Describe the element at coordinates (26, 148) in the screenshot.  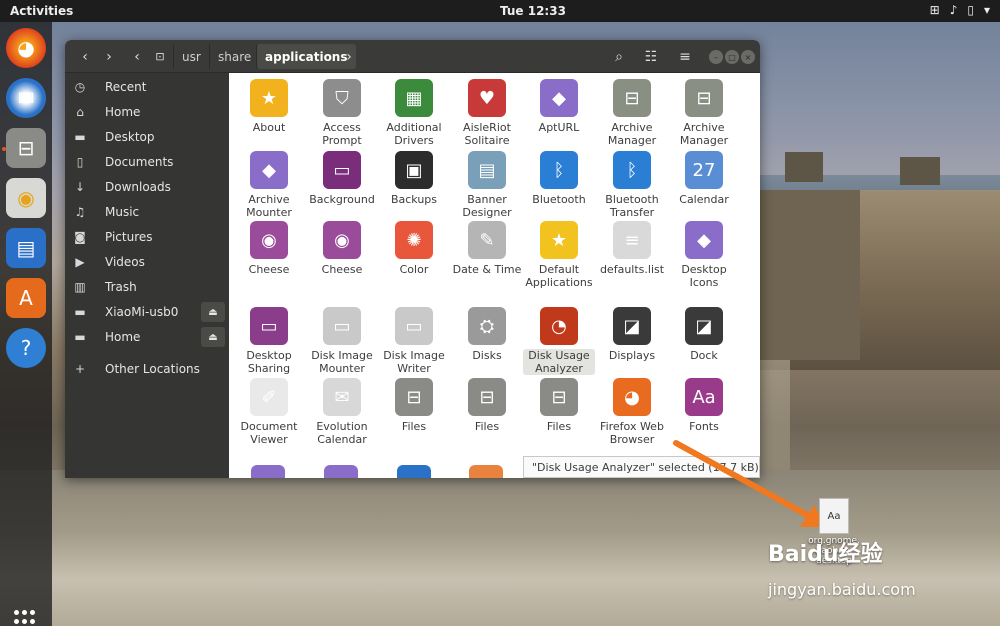
I see `files-icon: ⊟` at that location.